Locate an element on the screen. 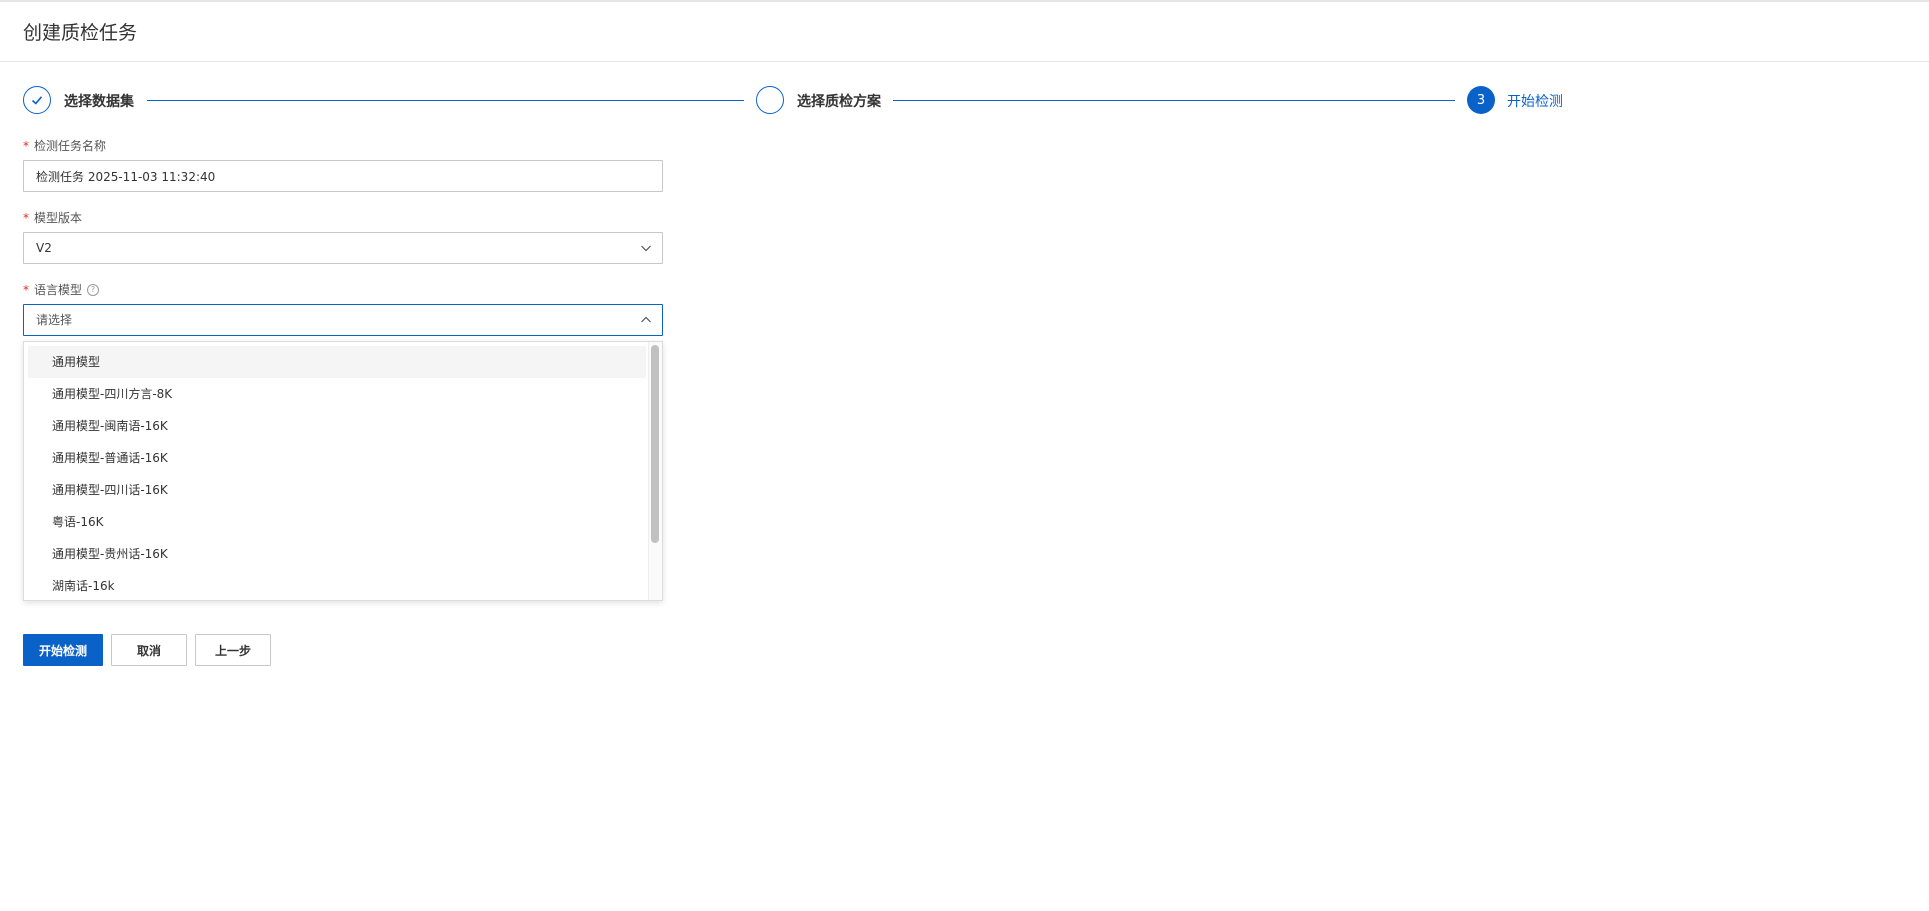  start-detection-button: 开始检测 is located at coordinates (63, 650).